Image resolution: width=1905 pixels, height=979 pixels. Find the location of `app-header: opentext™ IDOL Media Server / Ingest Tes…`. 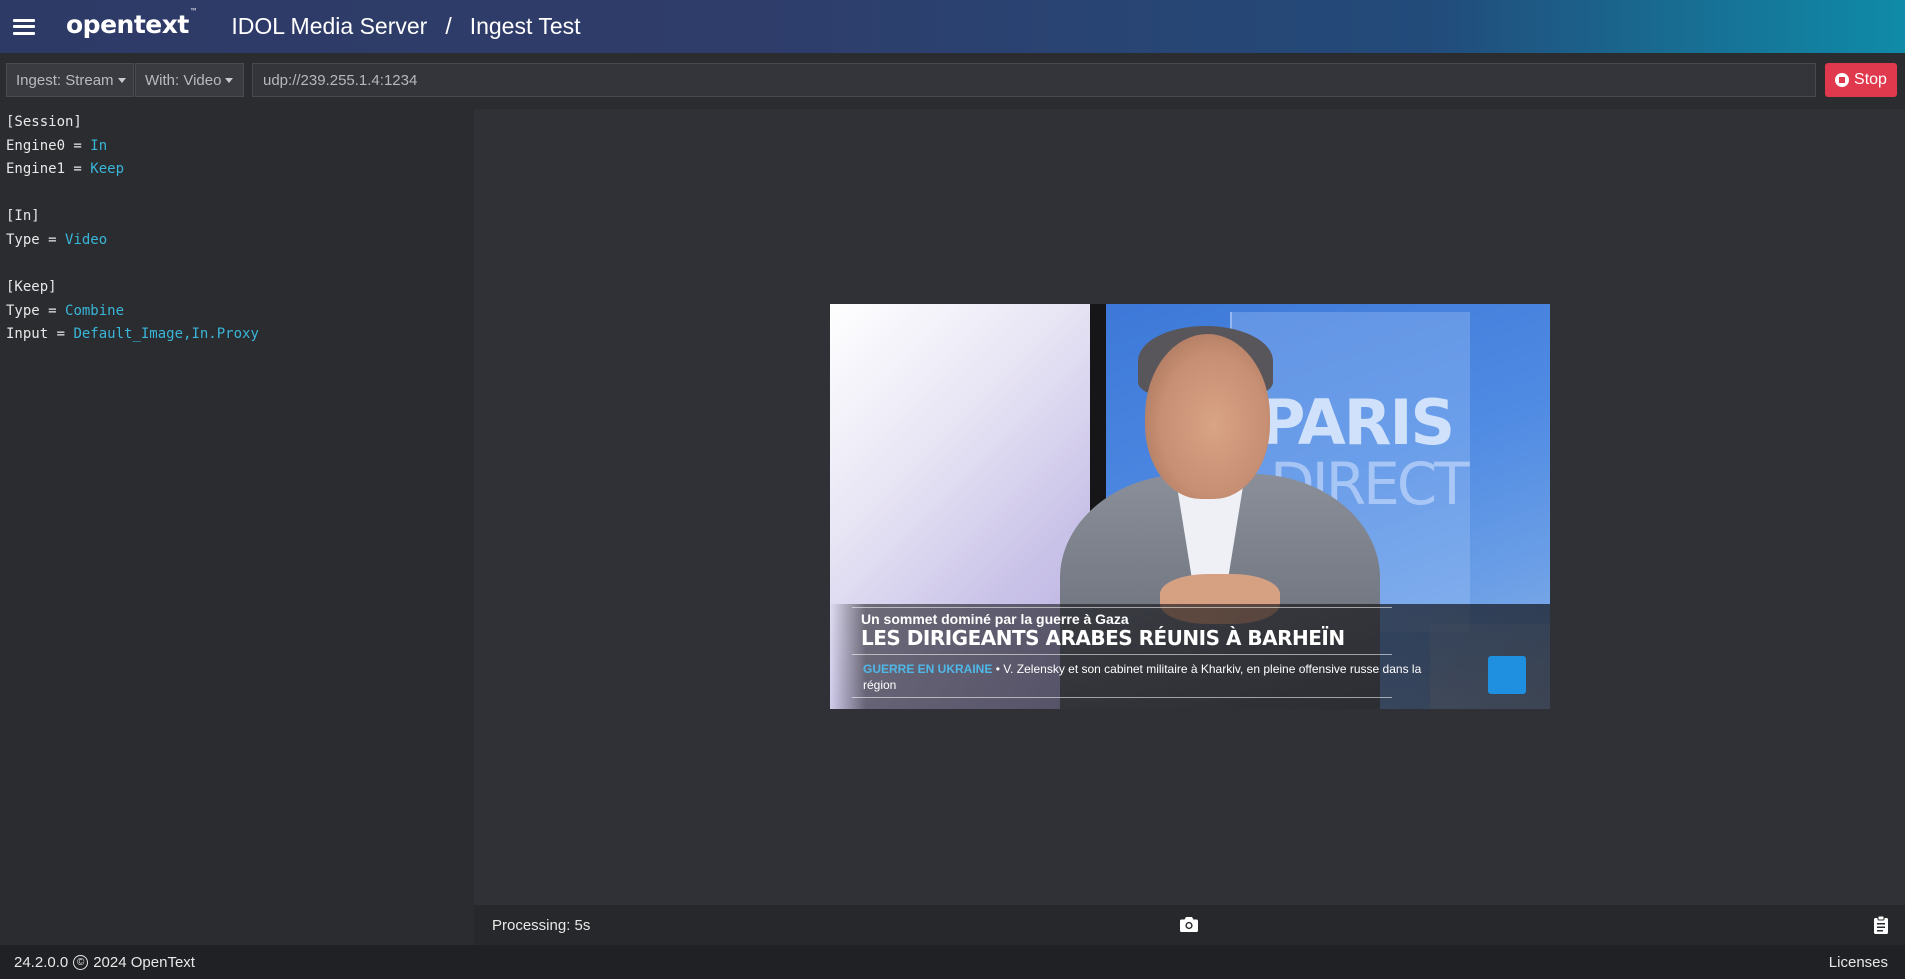

app-header: opentext™ IDOL Media Server / Ingest Tes… is located at coordinates (952, 26).